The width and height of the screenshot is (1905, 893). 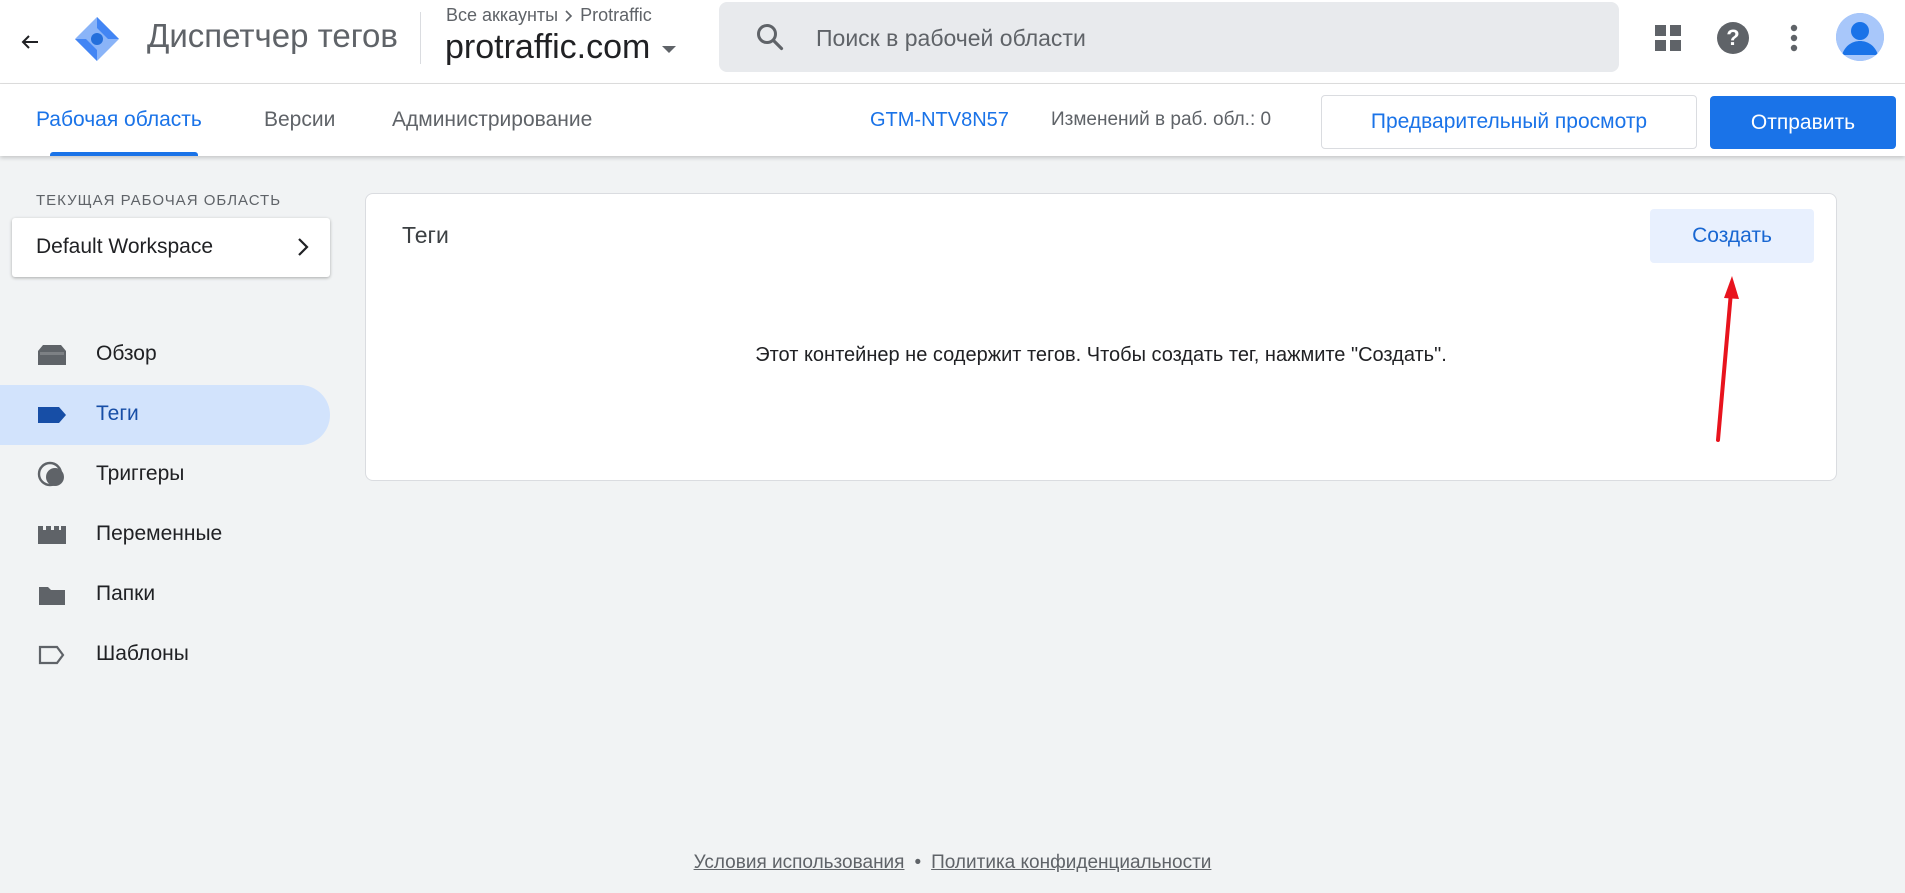 What do you see at coordinates (548, 47) in the screenshot?
I see `container-name: protraffic.com` at bounding box center [548, 47].